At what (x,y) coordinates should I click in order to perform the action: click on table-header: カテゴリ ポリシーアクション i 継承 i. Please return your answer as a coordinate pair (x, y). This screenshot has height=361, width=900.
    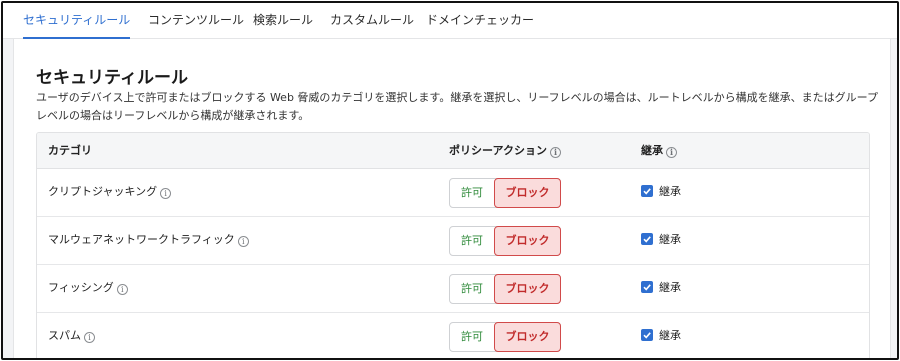
    Looking at the image, I should click on (453, 151).